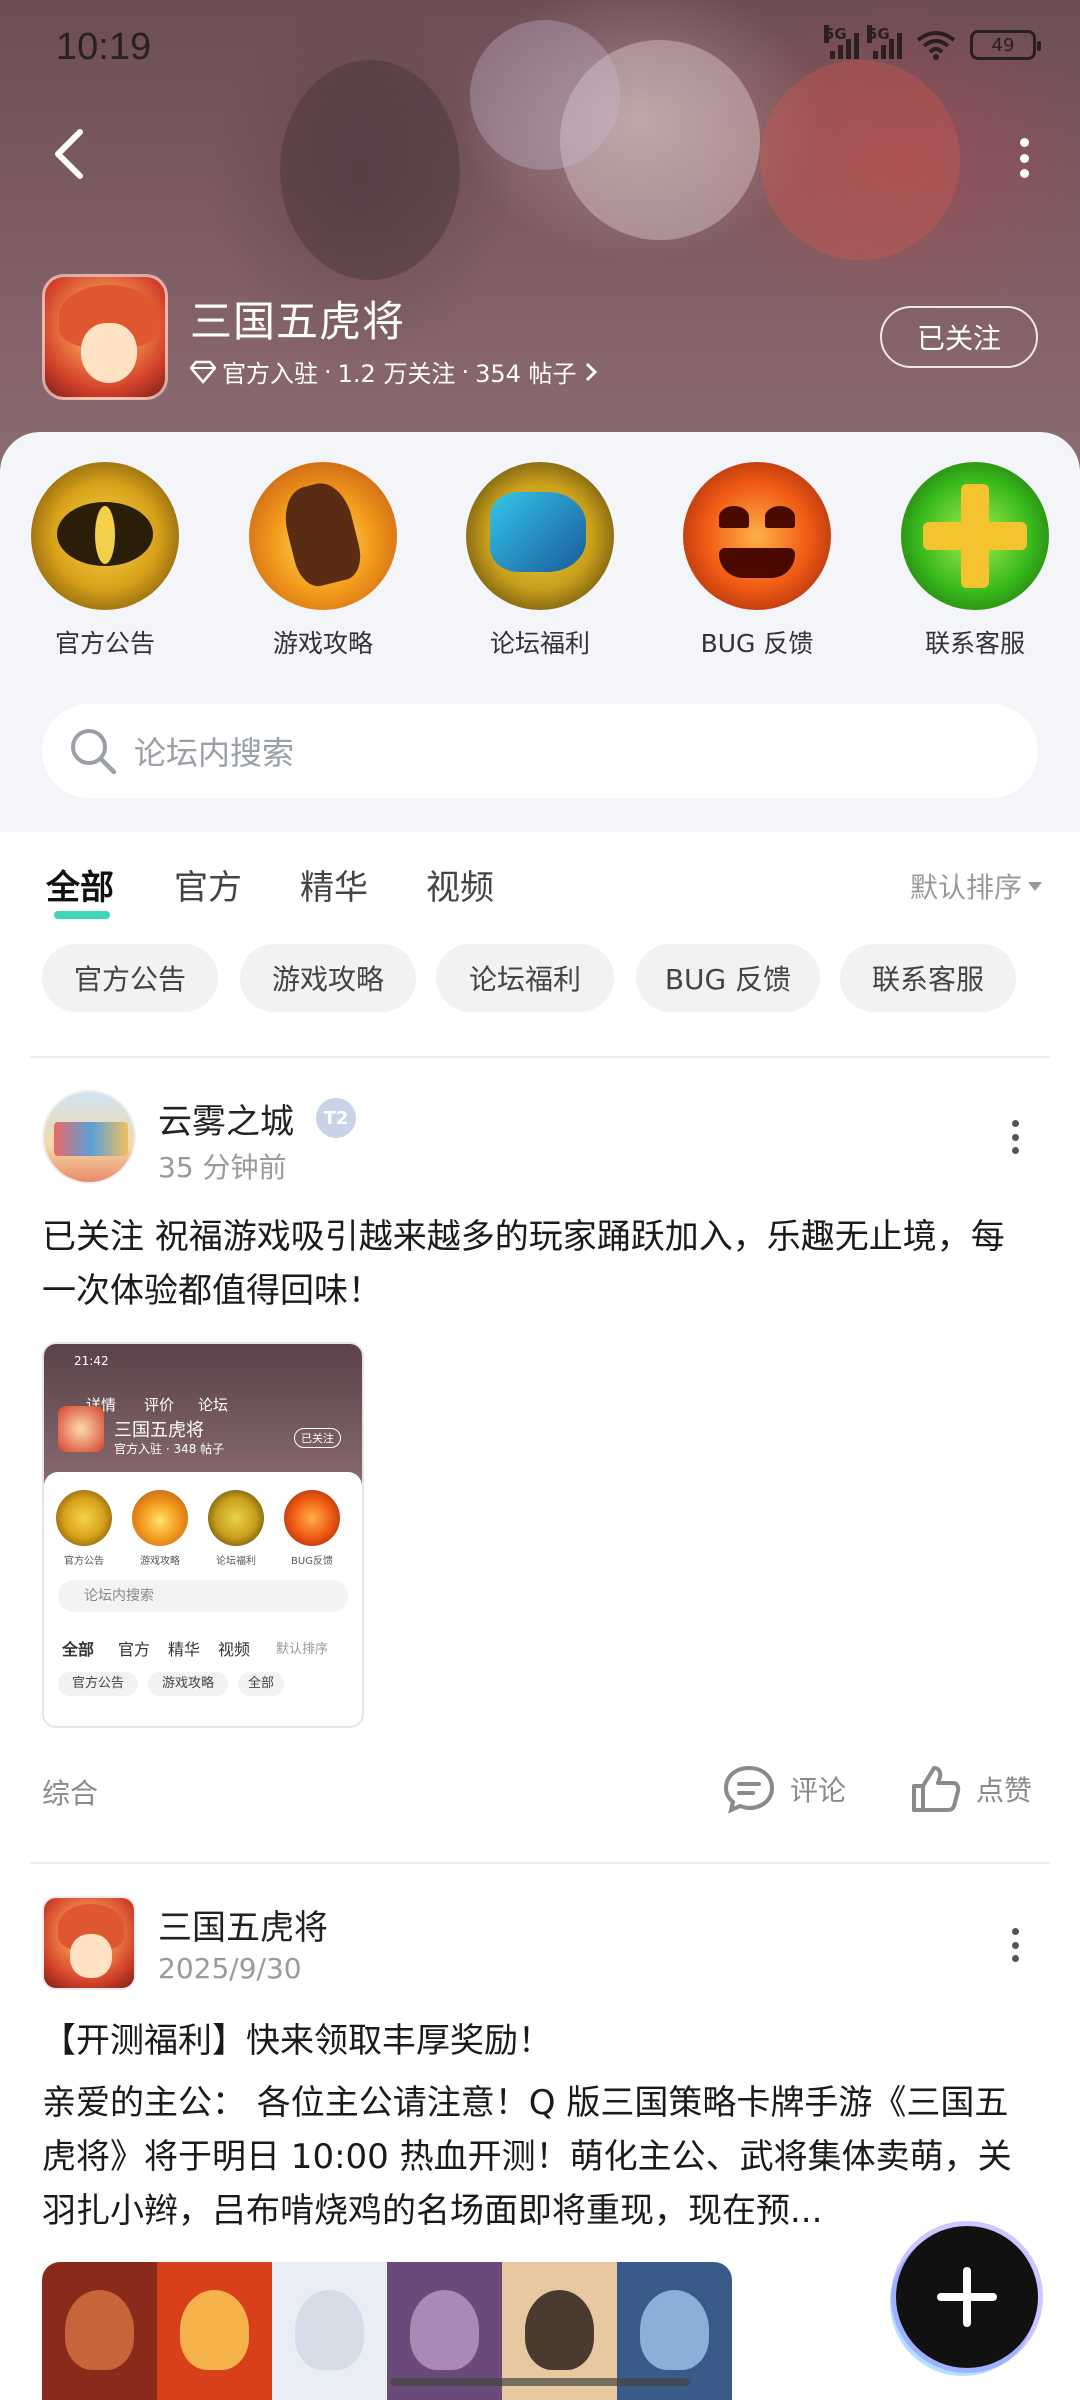 The height and width of the screenshot is (2400, 1080). I want to click on post-author: 三国五虎将, so click(243, 1924).